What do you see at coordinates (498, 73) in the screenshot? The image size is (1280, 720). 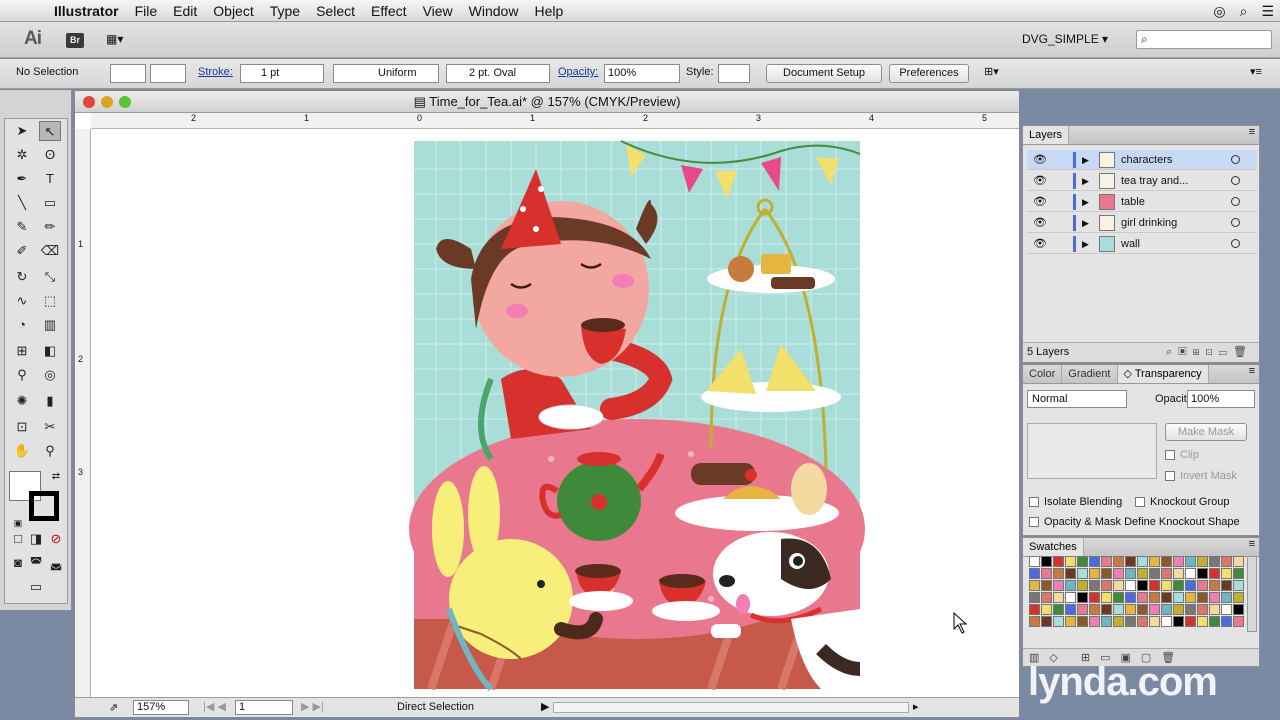 I see `brush-definition: 2 pt. Oval` at bounding box center [498, 73].